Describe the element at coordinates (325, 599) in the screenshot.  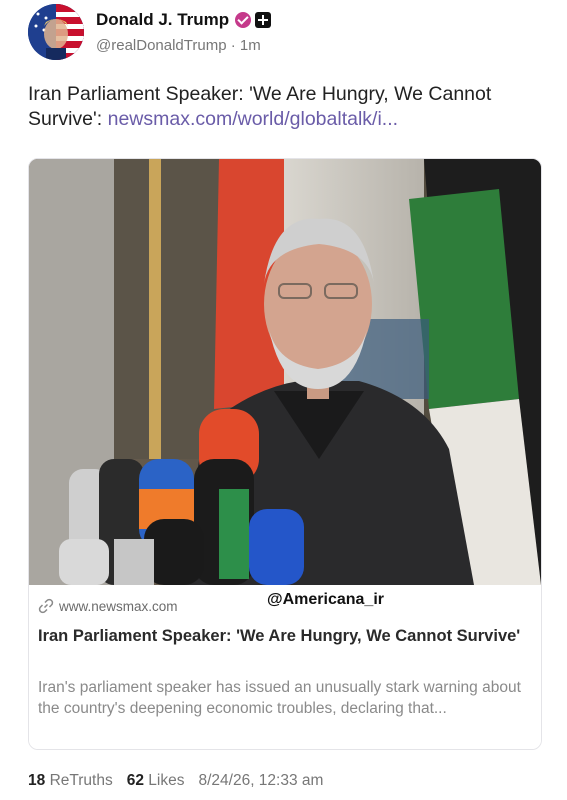
I see `watermark-text: @Americana_ir` at that location.